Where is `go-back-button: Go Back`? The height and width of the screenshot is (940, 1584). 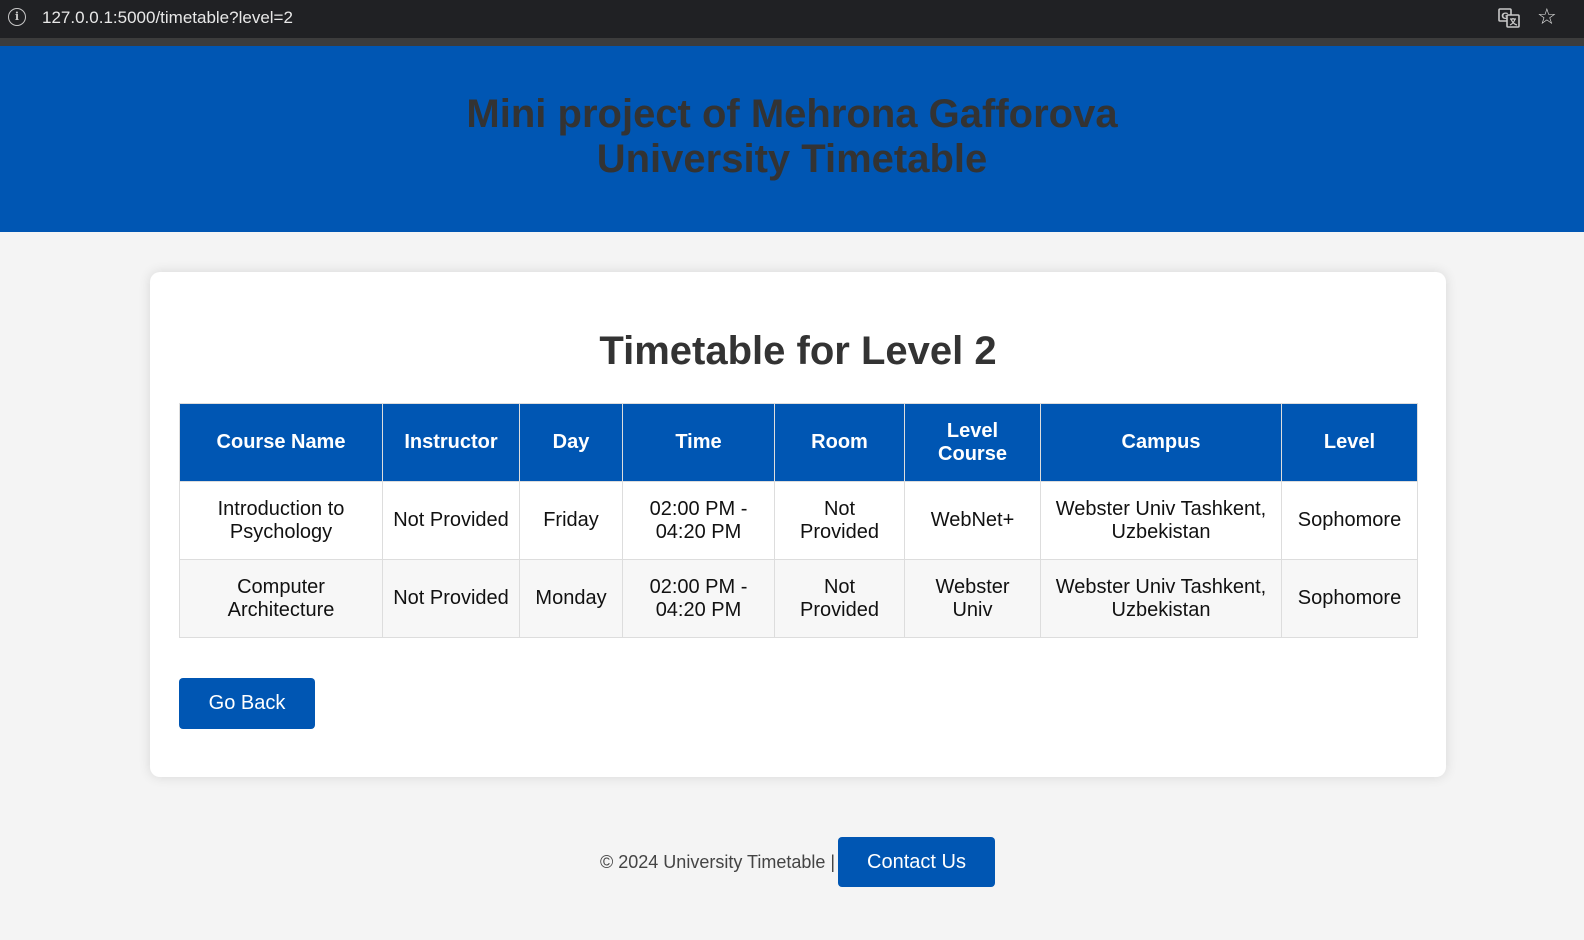 go-back-button: Go Back is located at coordinates (247, 703).